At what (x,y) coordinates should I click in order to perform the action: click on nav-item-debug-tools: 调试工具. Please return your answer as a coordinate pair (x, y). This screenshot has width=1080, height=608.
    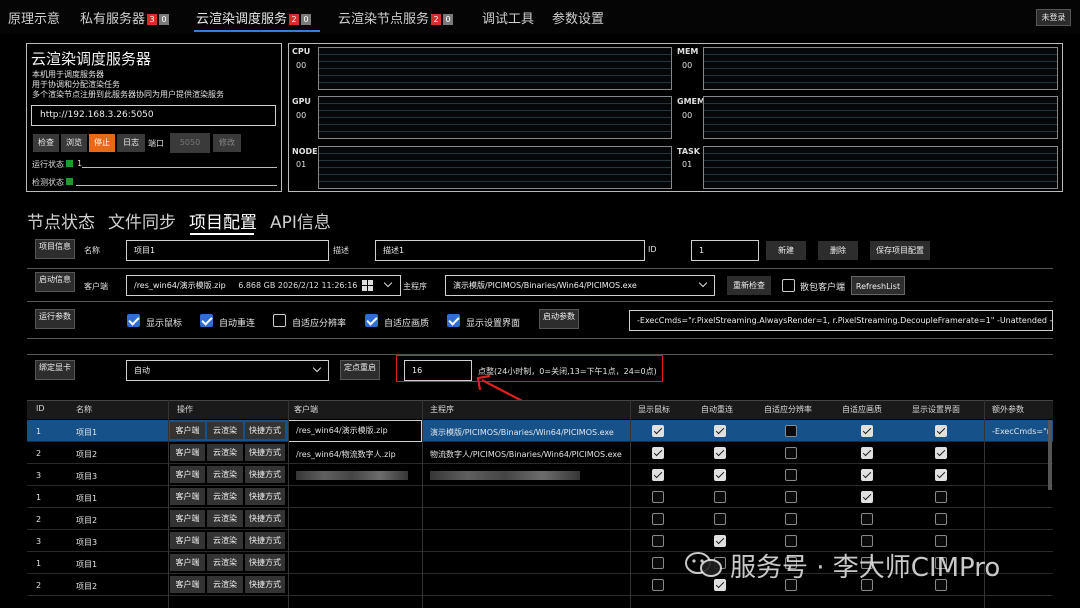
    Looking at the image, I should click on (508, 17).